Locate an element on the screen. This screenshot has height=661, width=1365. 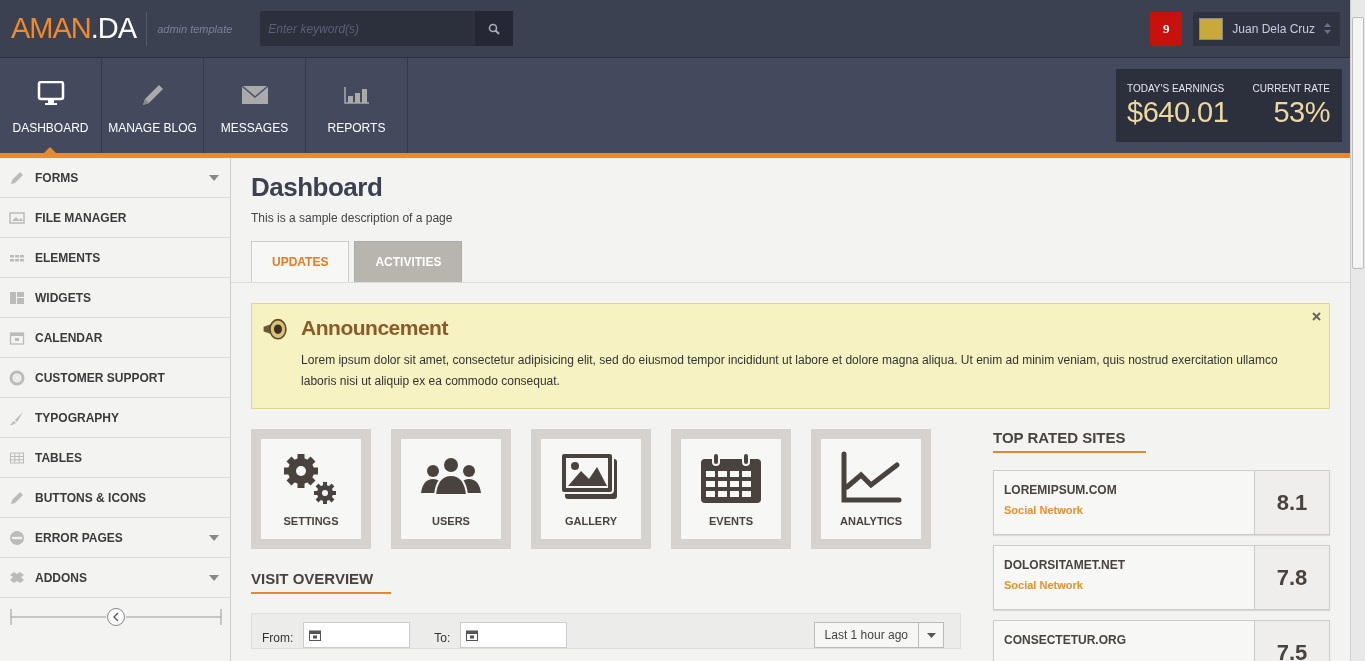
caret-icon is located at coordinates (931, 635).